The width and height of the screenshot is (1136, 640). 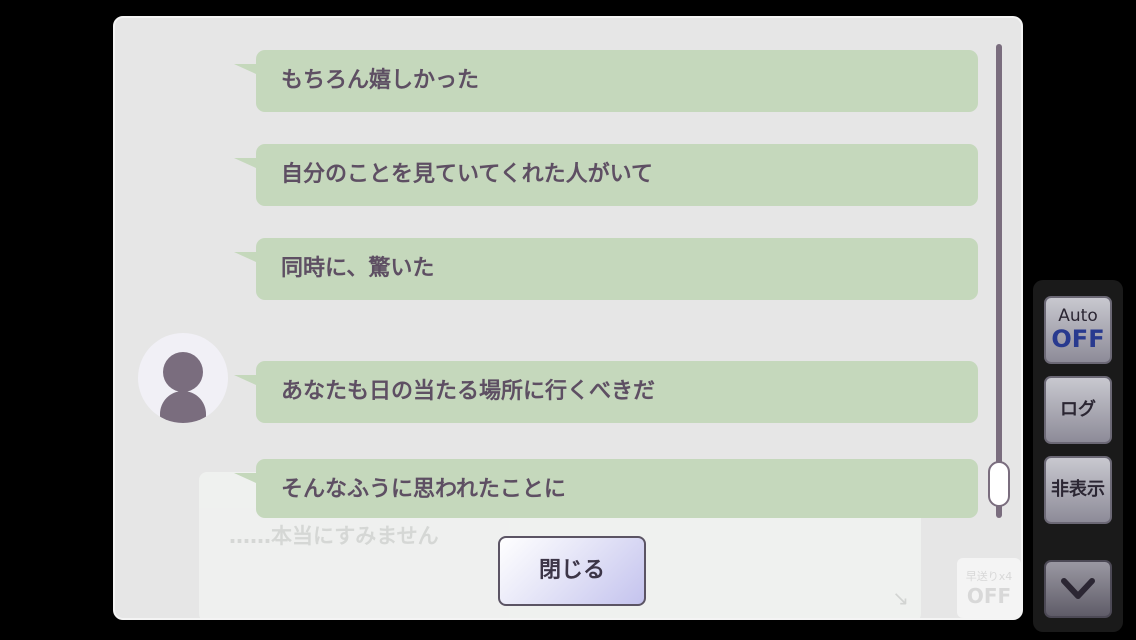 I want to click on menu-toggle-button, so click(x=1078, y=589).